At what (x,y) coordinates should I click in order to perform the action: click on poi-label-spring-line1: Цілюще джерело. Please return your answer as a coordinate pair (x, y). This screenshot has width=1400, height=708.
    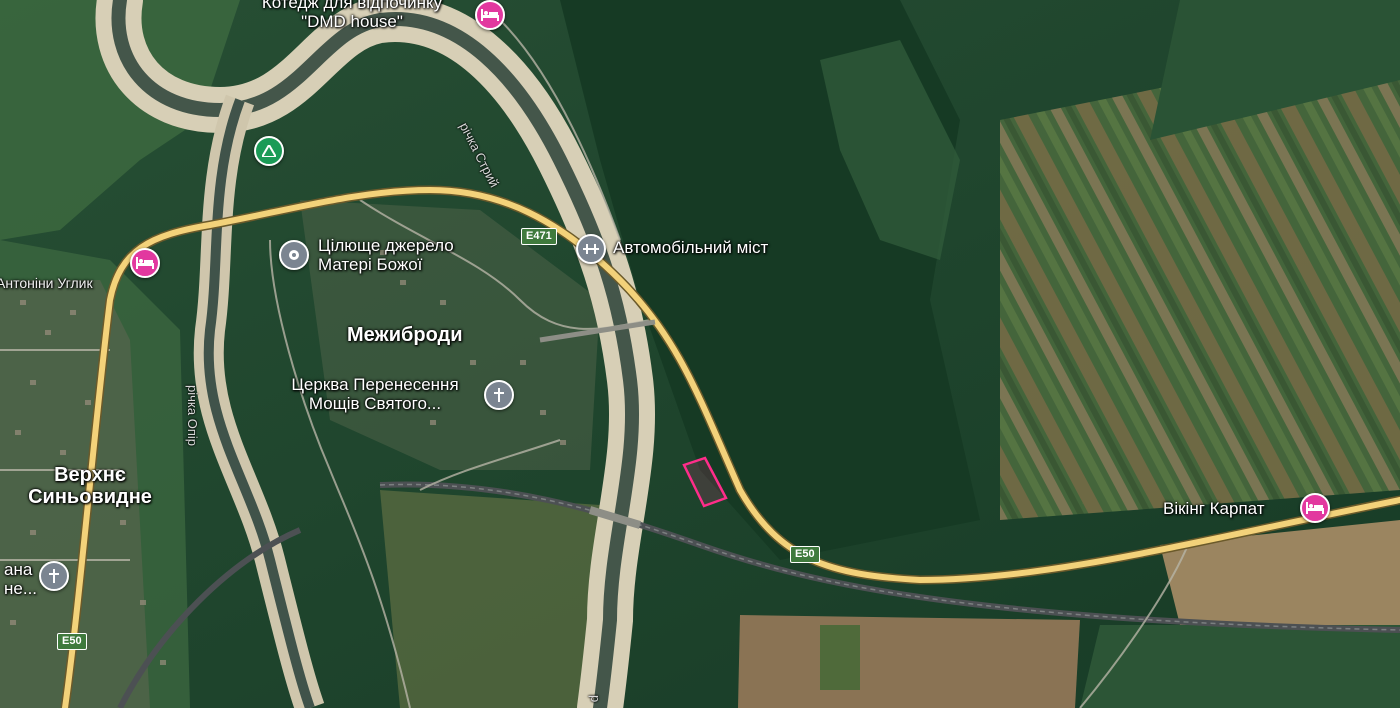
    Looking at the image, I should click on (386, 245).